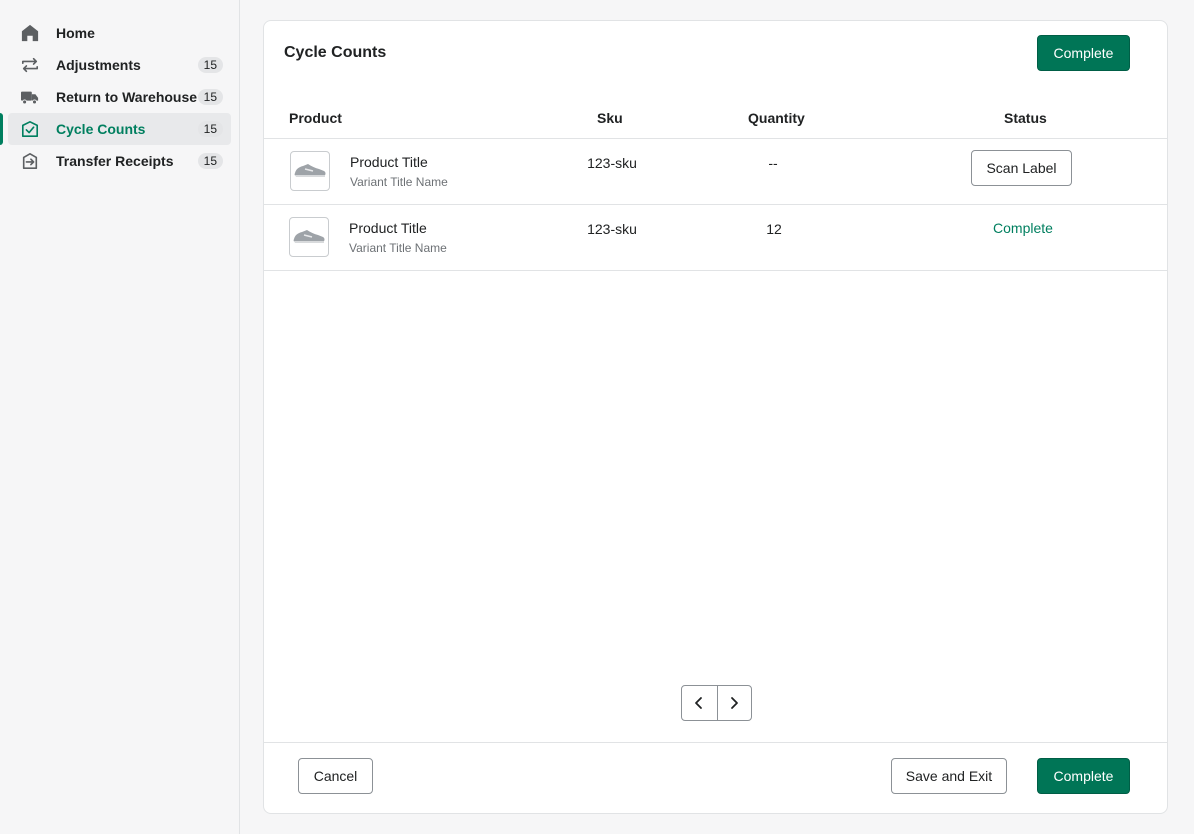 The height and width of the screenshot is (834, 1194). What do you see at coordinates (115, 161) in the screenshot?
I see `sidebar-item-label: Transfer Receipts` at bounding box center [115, 161].